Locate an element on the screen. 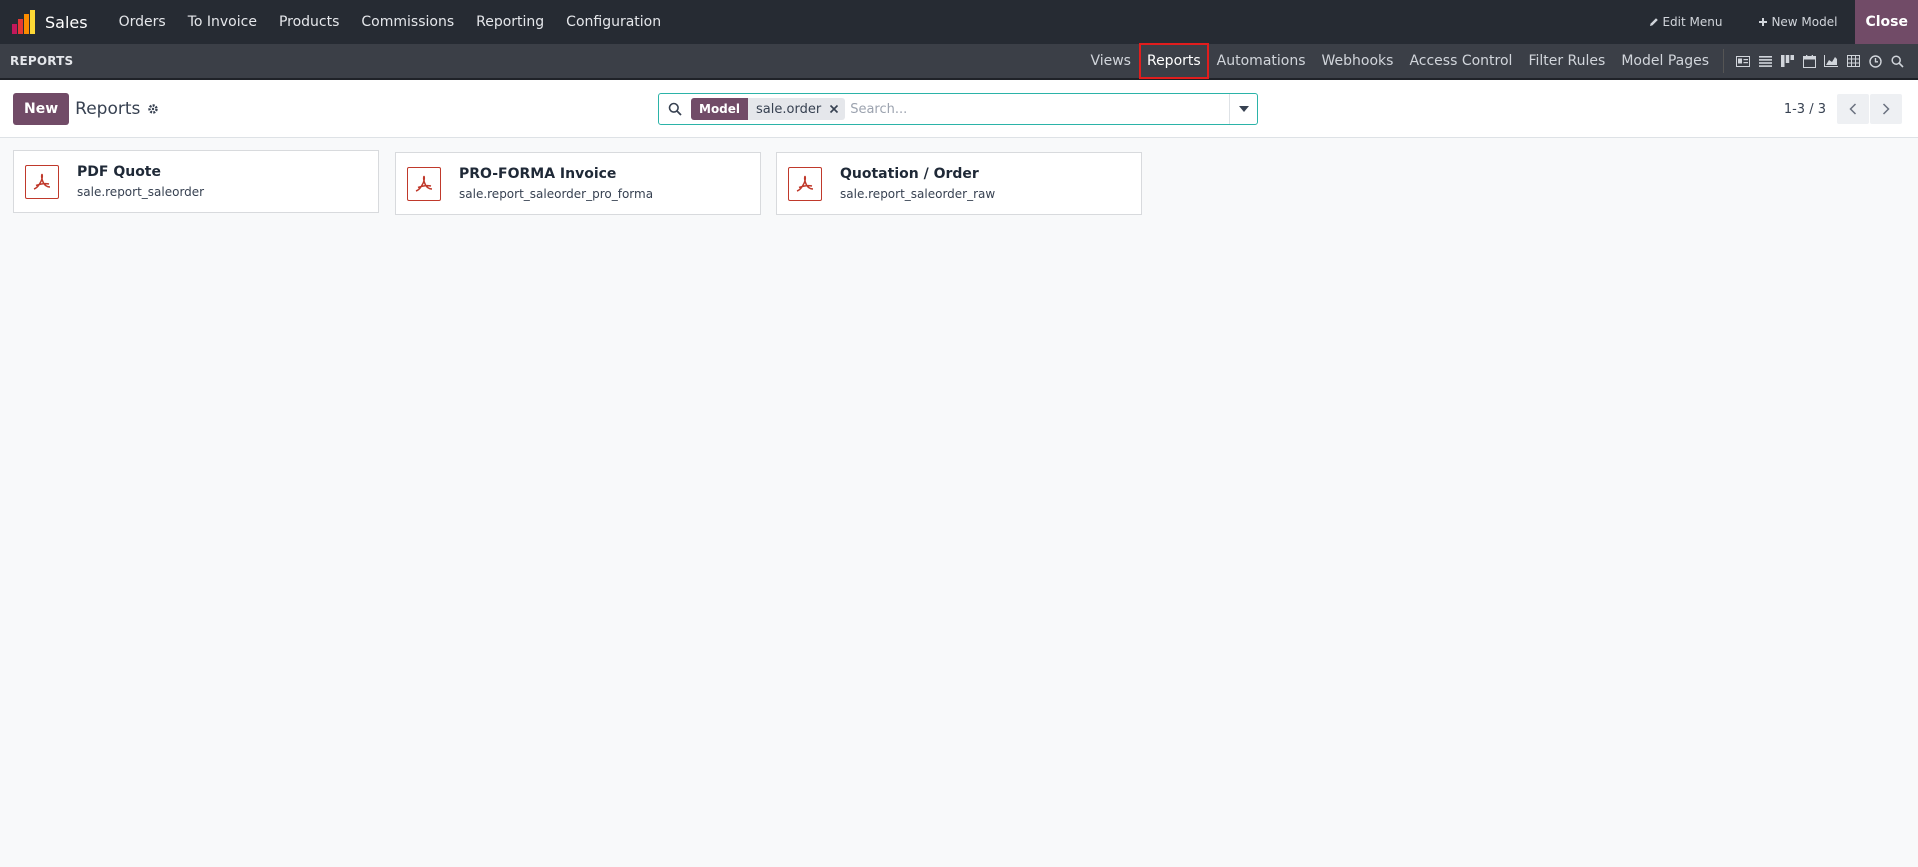 The width and height of the screenshot is (1918, 867). chevron-right-icon is located at coordinates (1886, 109).